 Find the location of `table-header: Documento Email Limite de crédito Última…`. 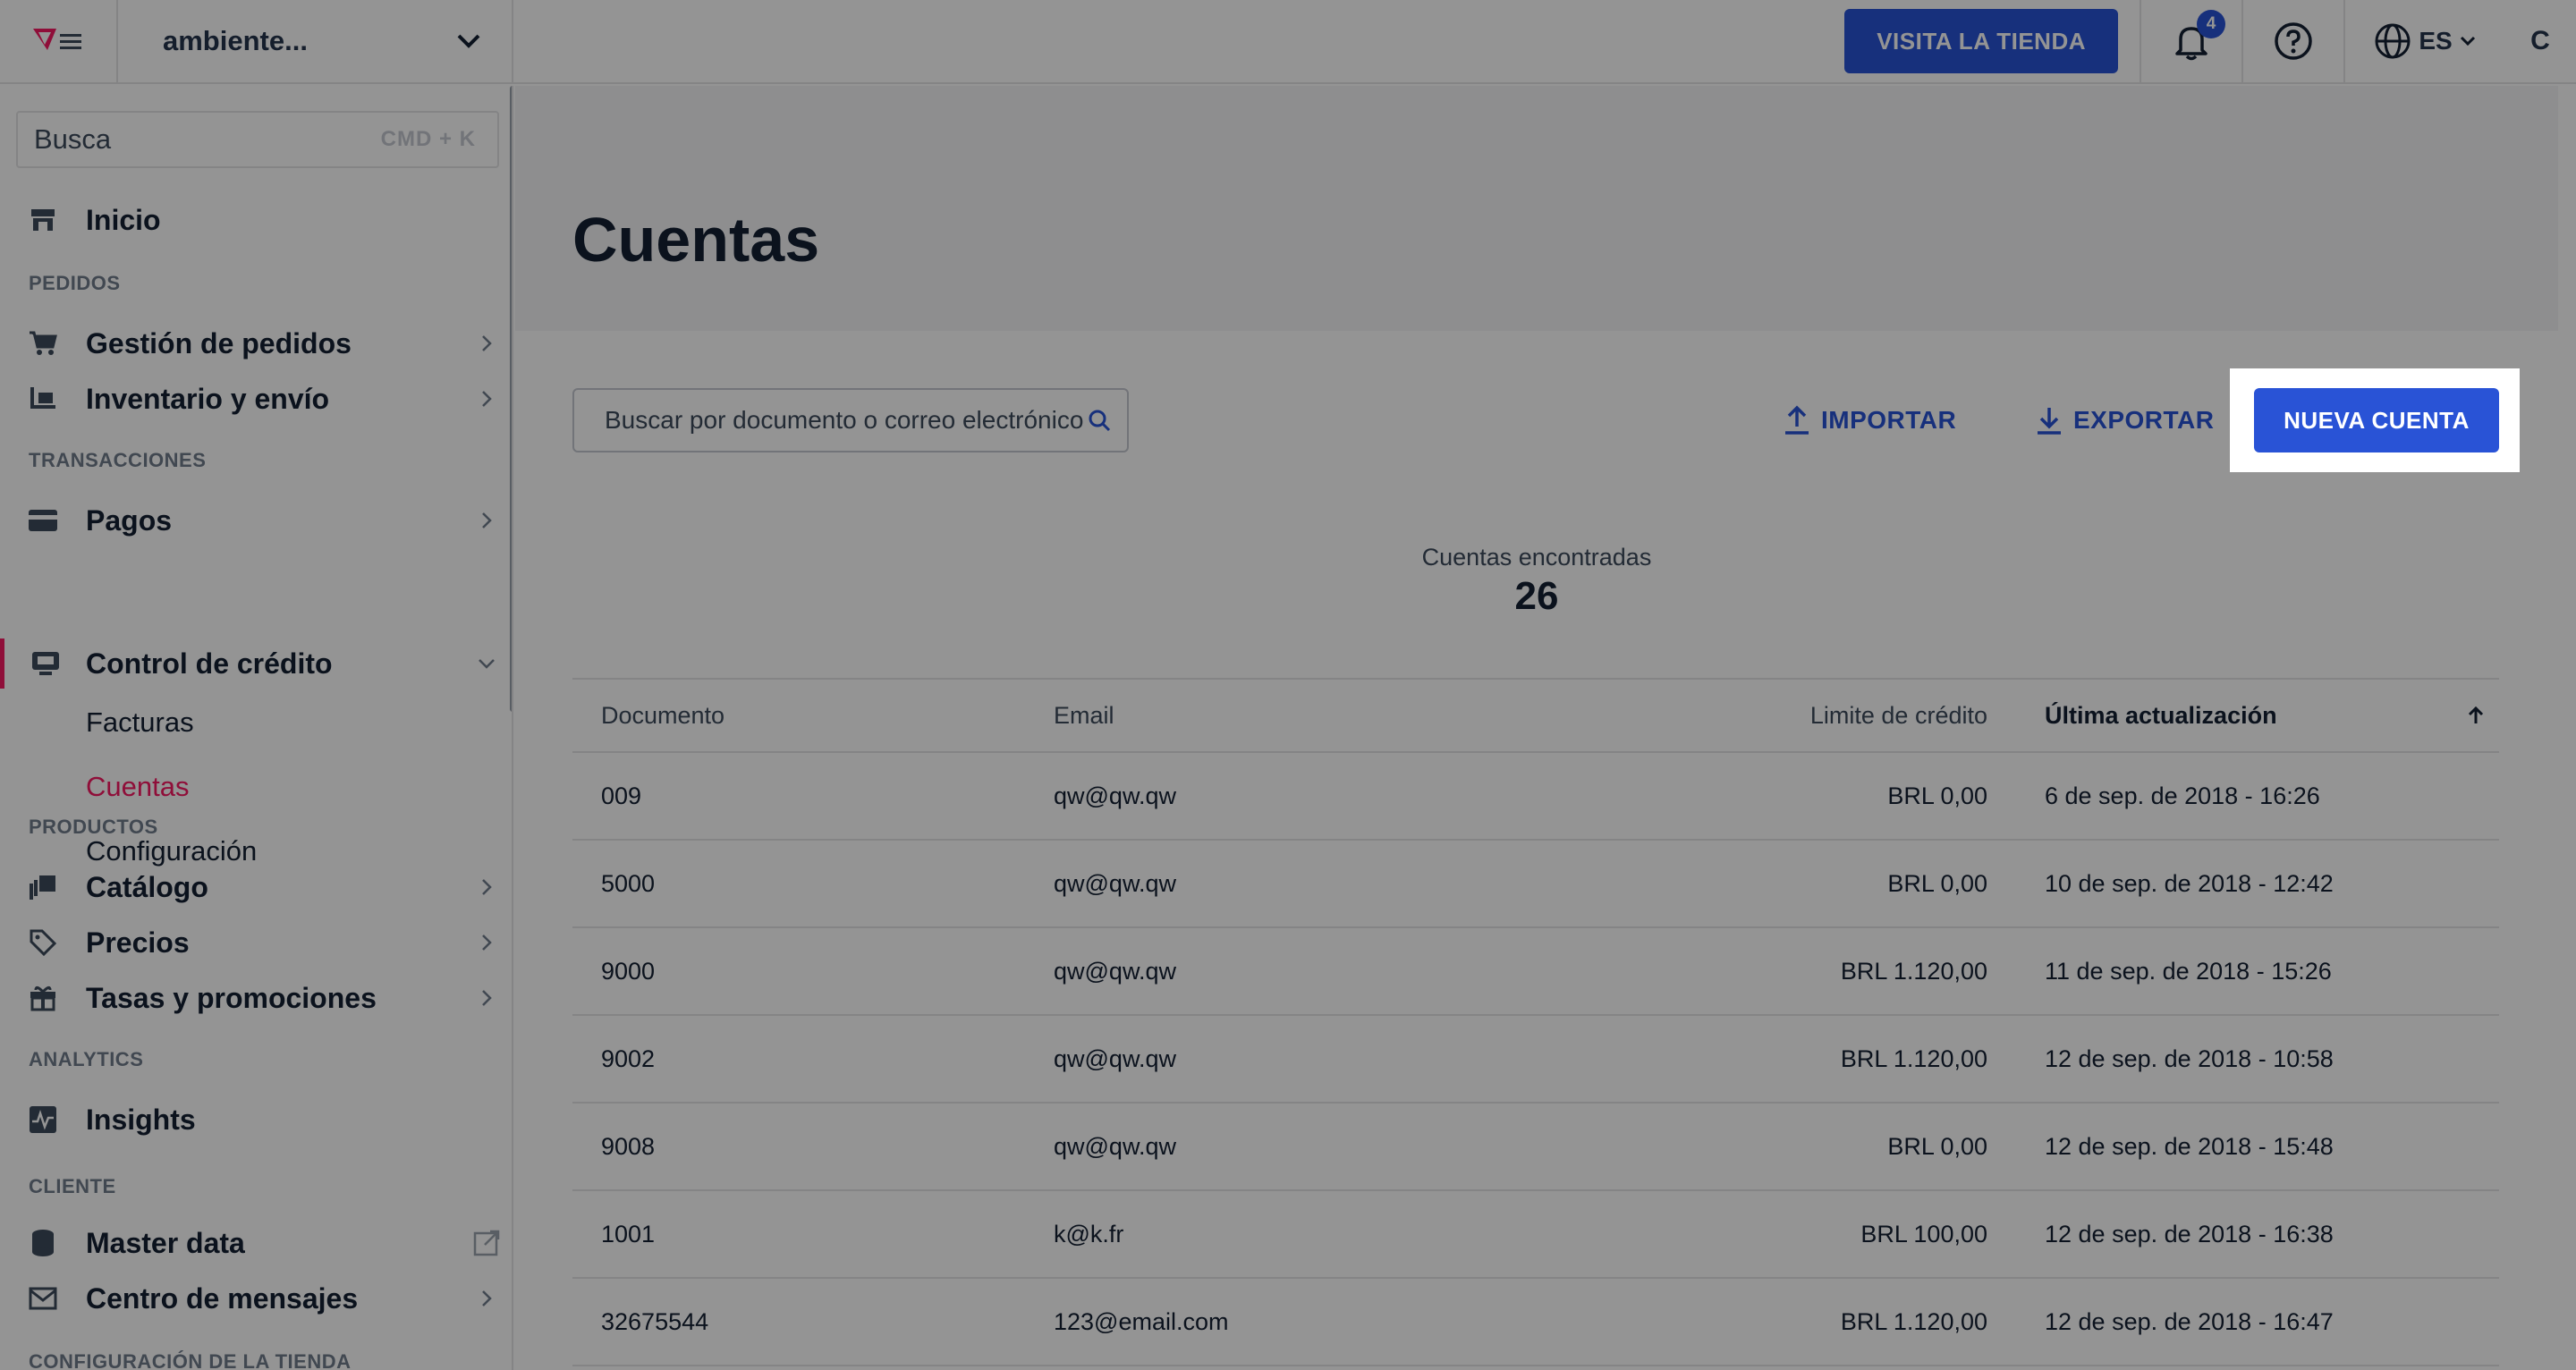

table-header: Documento Email Limite de crédito Última… is located at coordinates (1535, 715).